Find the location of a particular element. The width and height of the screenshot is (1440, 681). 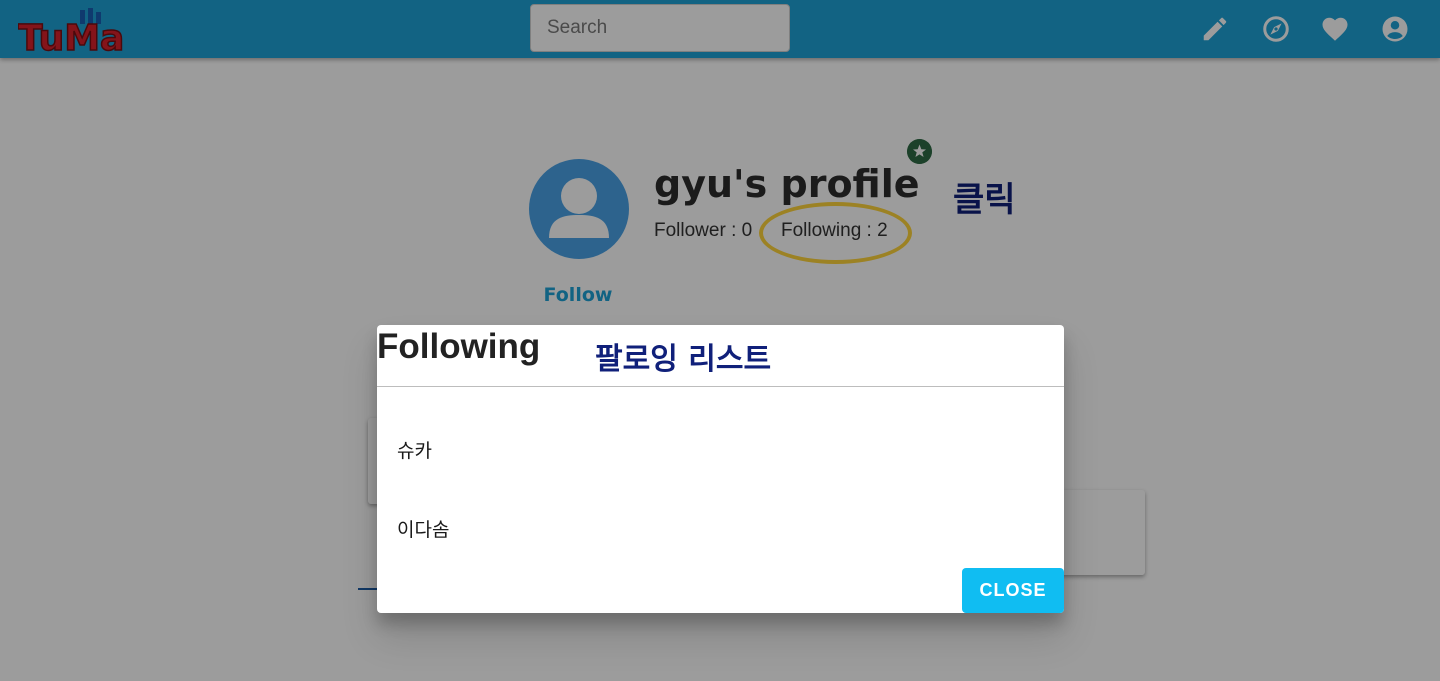

following-list-item: 슈카 is located at coordinates (414, 449).